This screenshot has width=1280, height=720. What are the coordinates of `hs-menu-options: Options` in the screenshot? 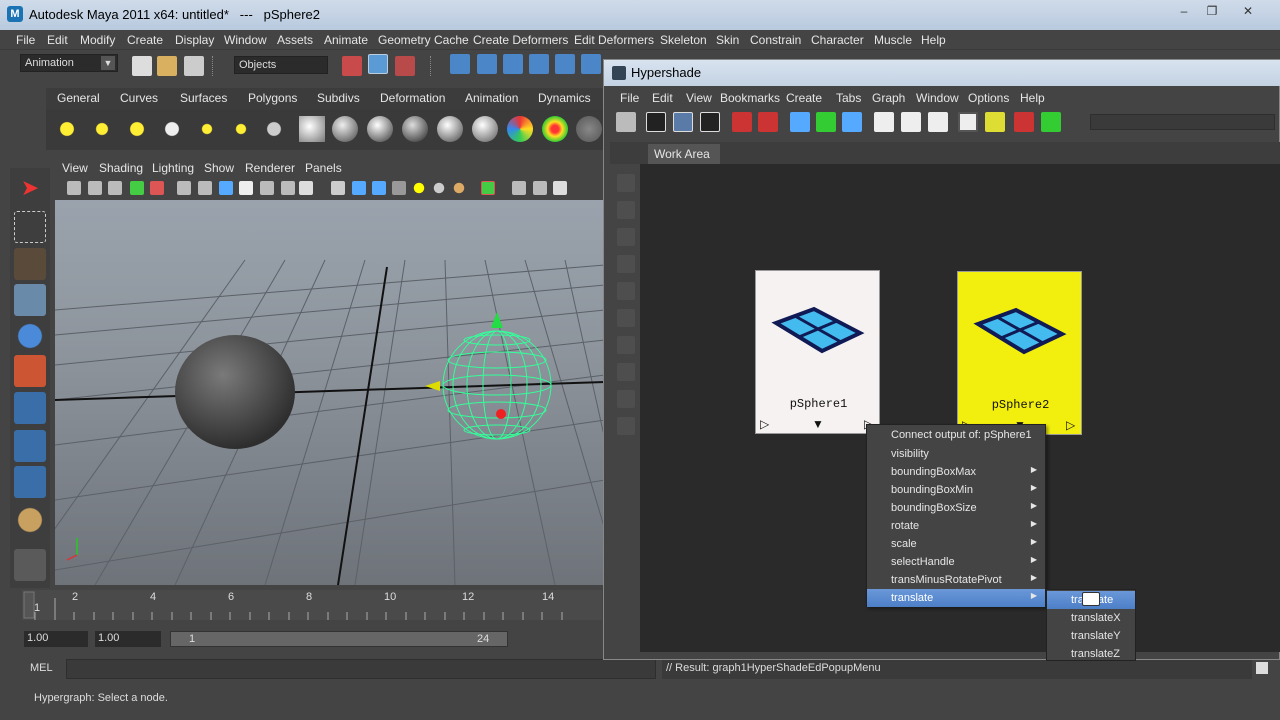 It's located at (988, 98).